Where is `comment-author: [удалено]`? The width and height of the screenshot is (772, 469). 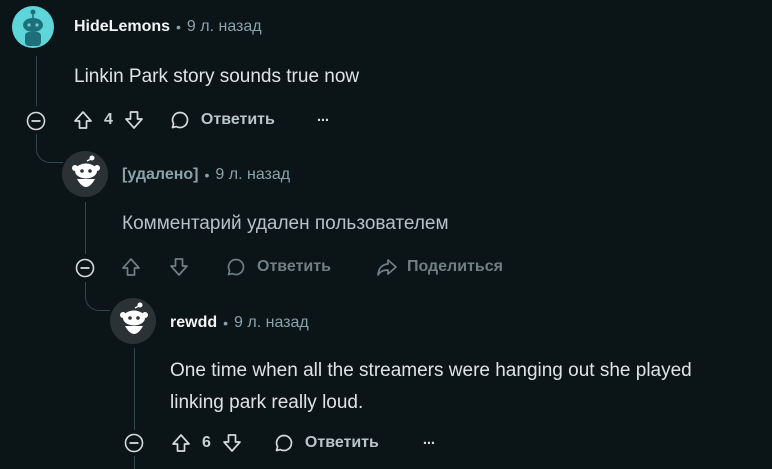 comment-author: [удалено] is located at coordinates (160, 174).